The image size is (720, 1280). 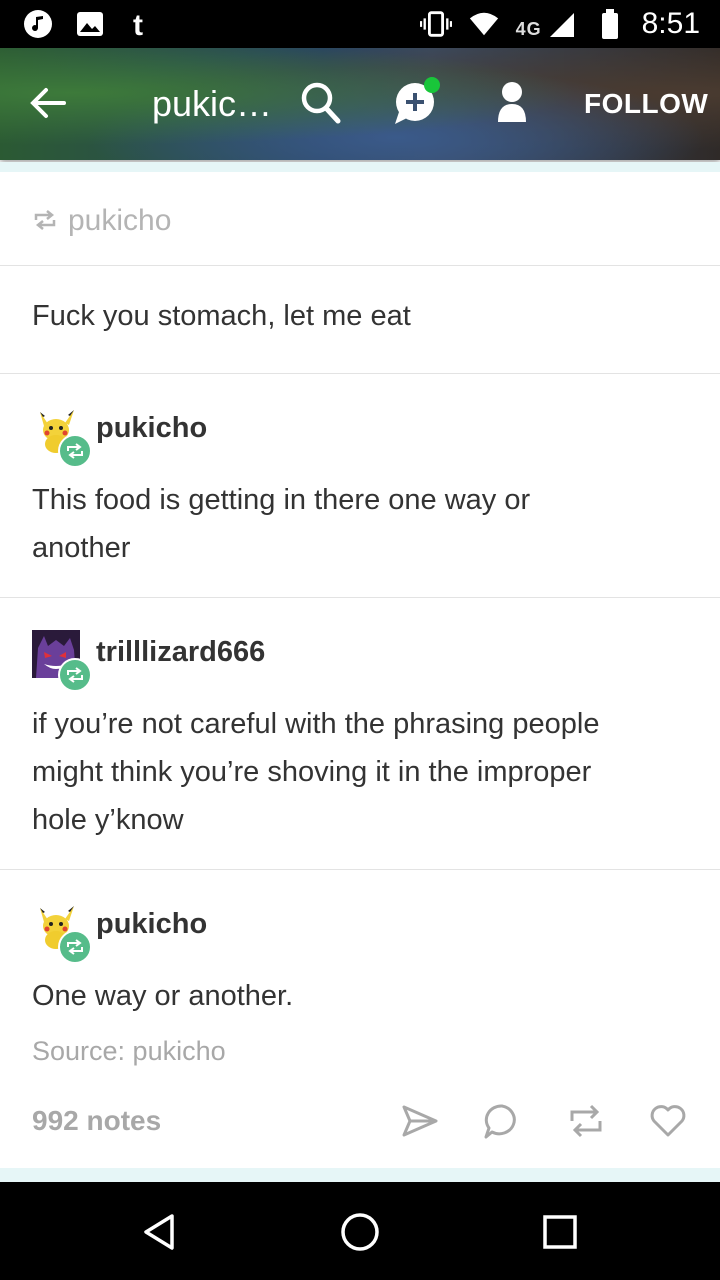 I want to click on post-source: Source: pukicho, so click(x=129, y=1051).